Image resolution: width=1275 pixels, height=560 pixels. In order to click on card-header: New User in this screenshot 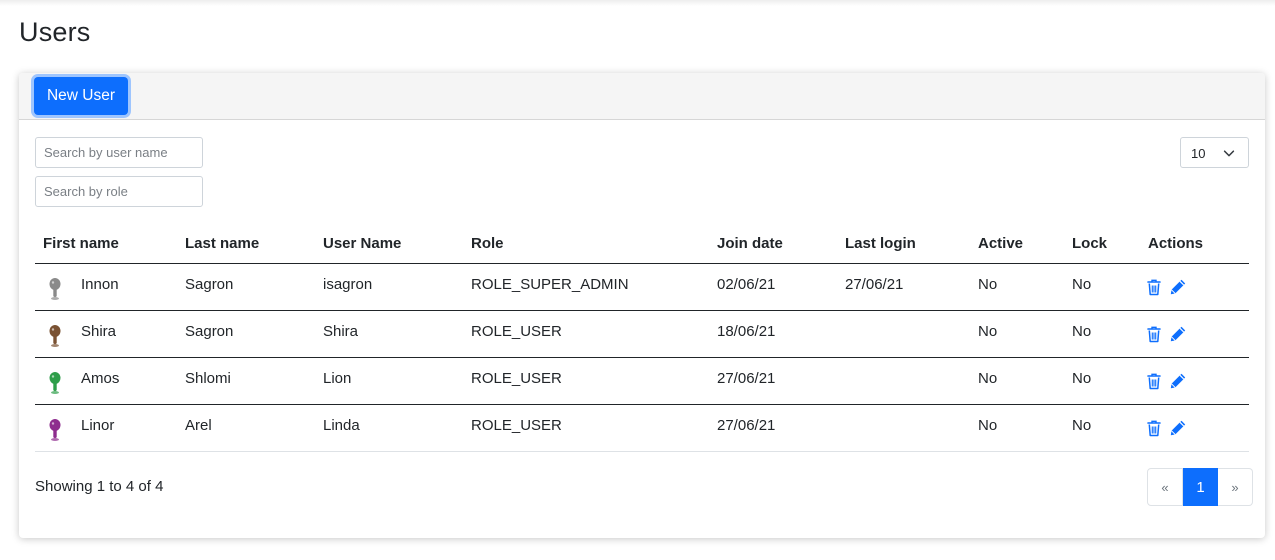, I will do `click(642, 96)`.